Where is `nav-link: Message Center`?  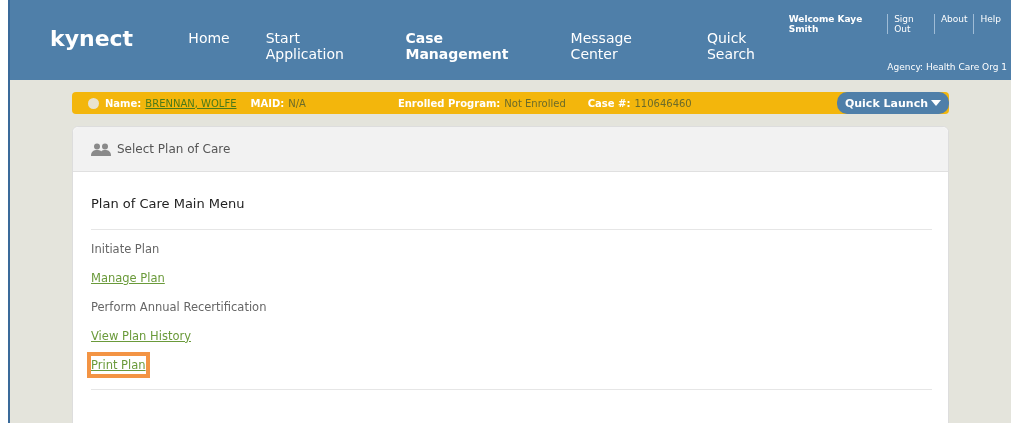
nav-link: Message Center is located at coordinates (620, 46).